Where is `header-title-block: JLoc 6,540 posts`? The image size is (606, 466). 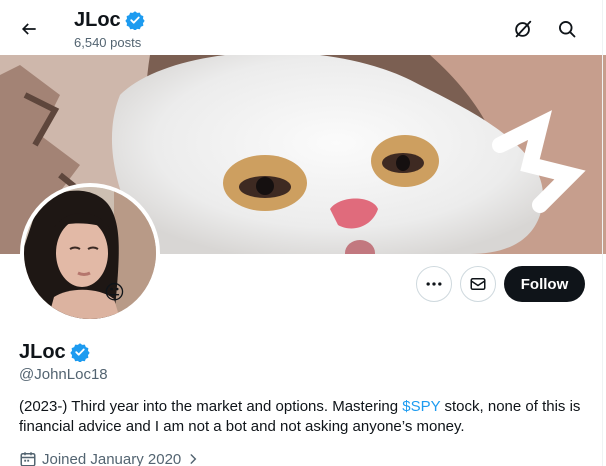
header-title-block: JLoc 6,540 posts is located at coordinates (109, 29).